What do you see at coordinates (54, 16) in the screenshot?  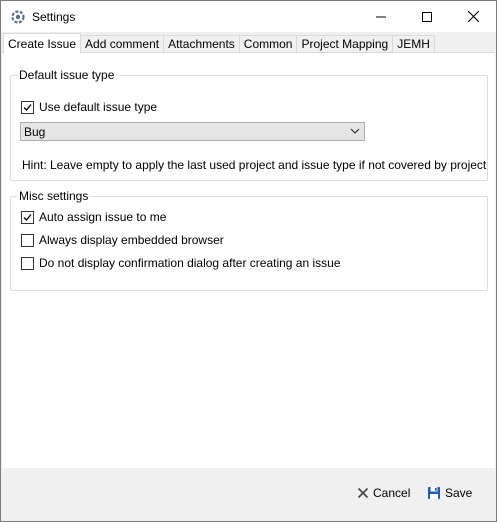 I see `window-title: Settings` at bounding box center [54, 16].